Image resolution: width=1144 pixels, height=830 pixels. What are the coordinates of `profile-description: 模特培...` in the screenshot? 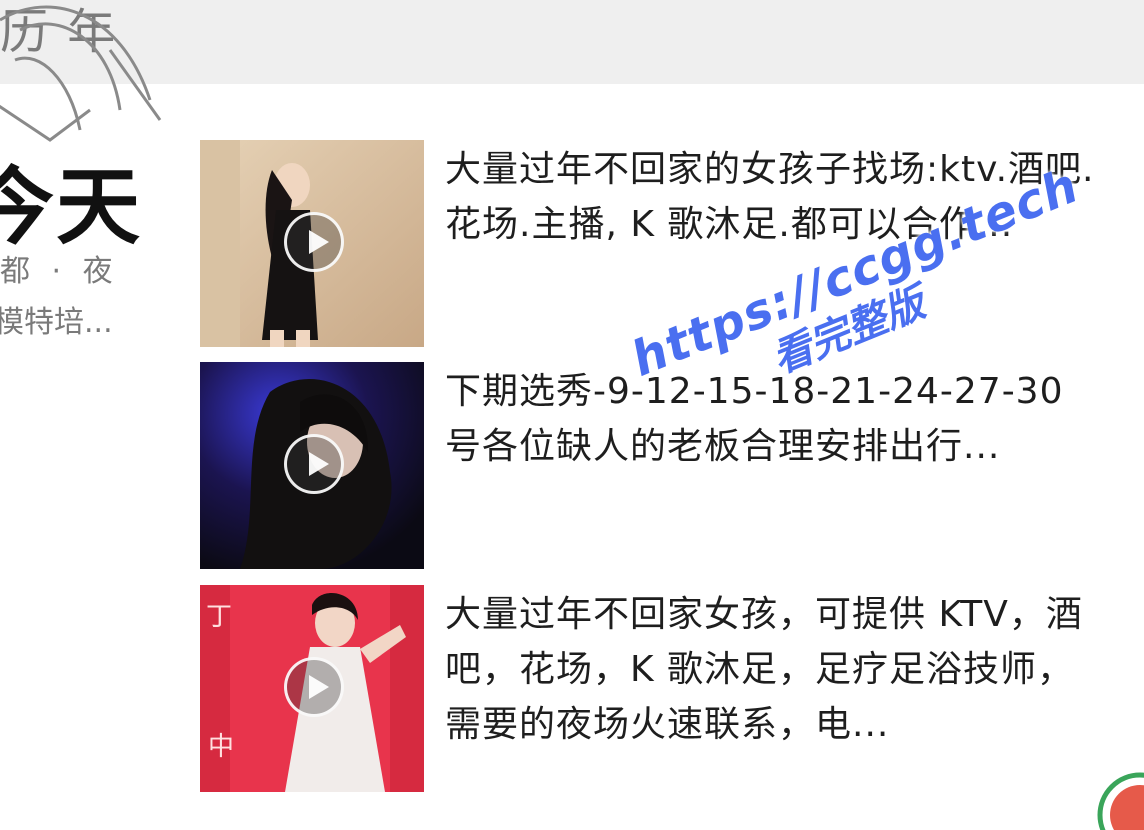 It's located at (56, 322).